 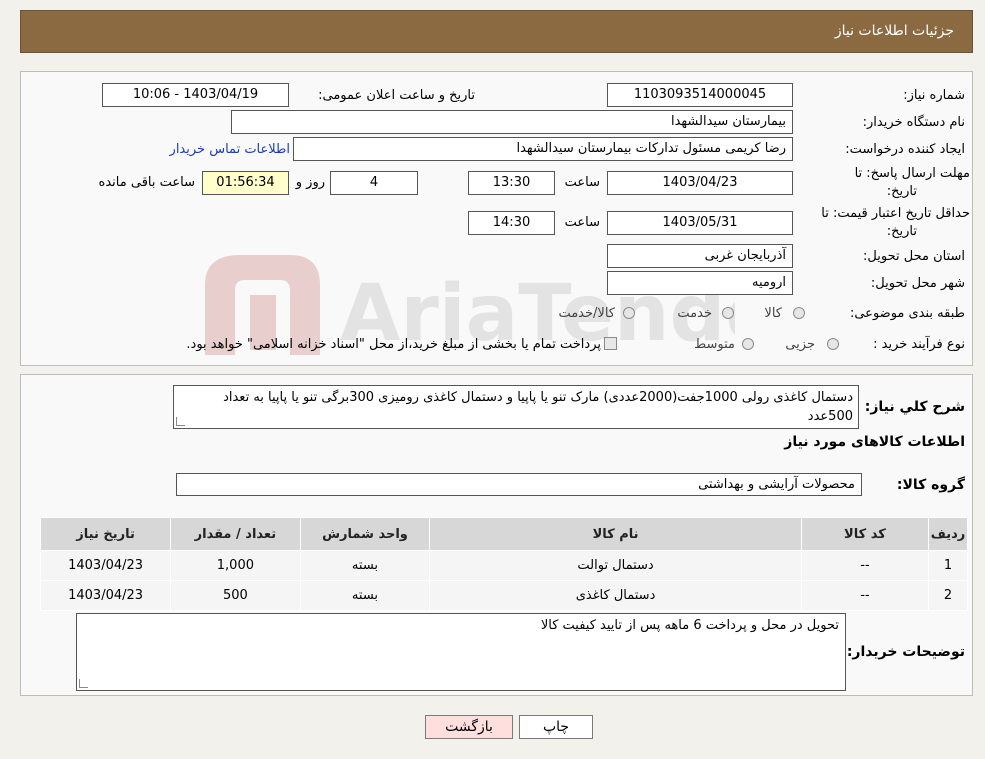 I want to click on validity-time-label: ساعت, so click(x=582, y=222).